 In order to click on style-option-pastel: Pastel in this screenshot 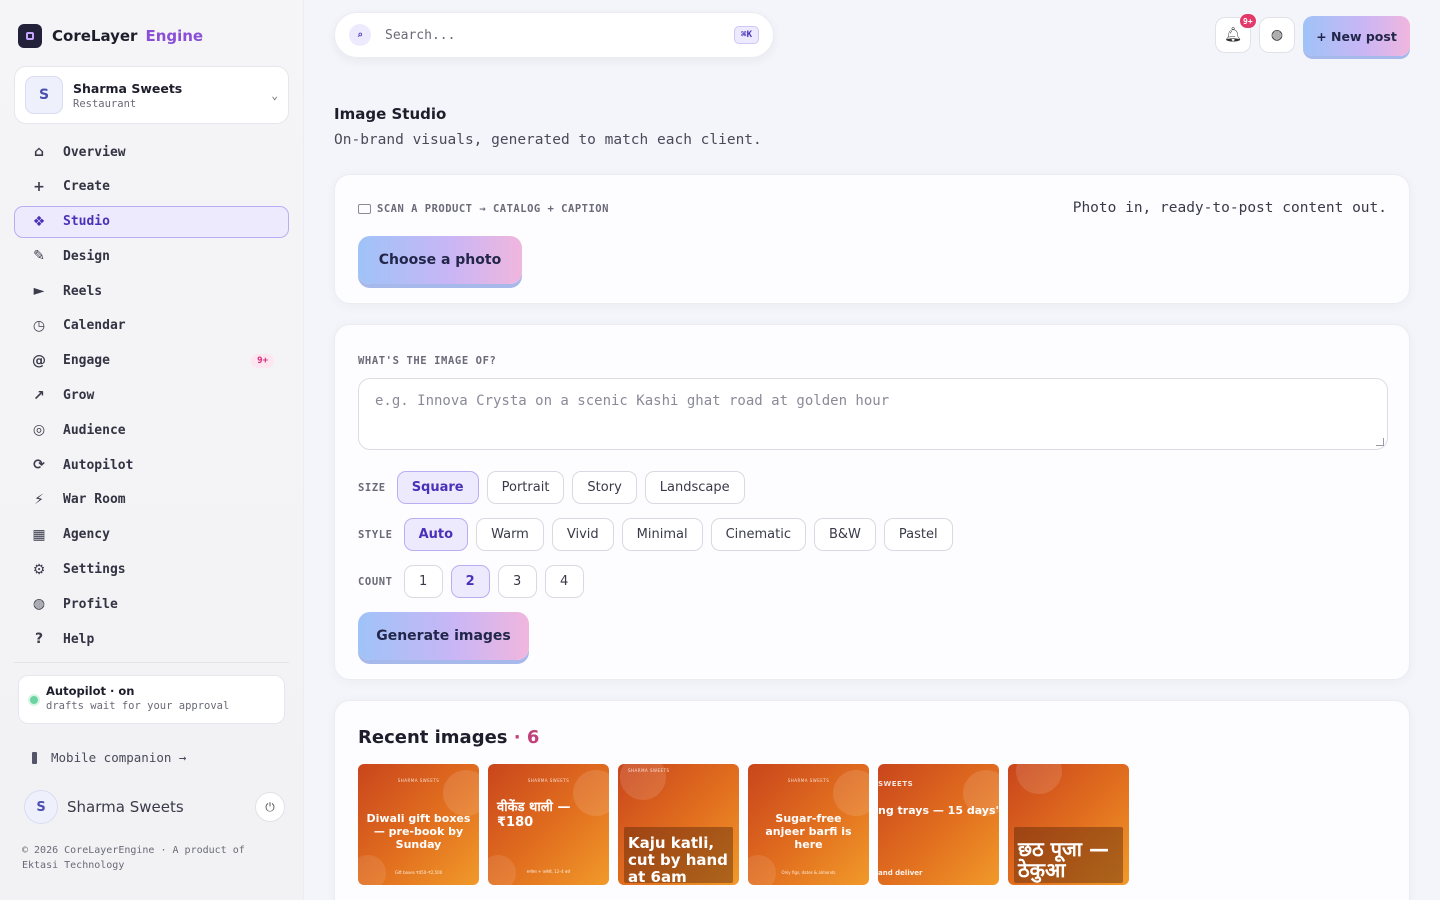, I will do `click(918, 534)`.